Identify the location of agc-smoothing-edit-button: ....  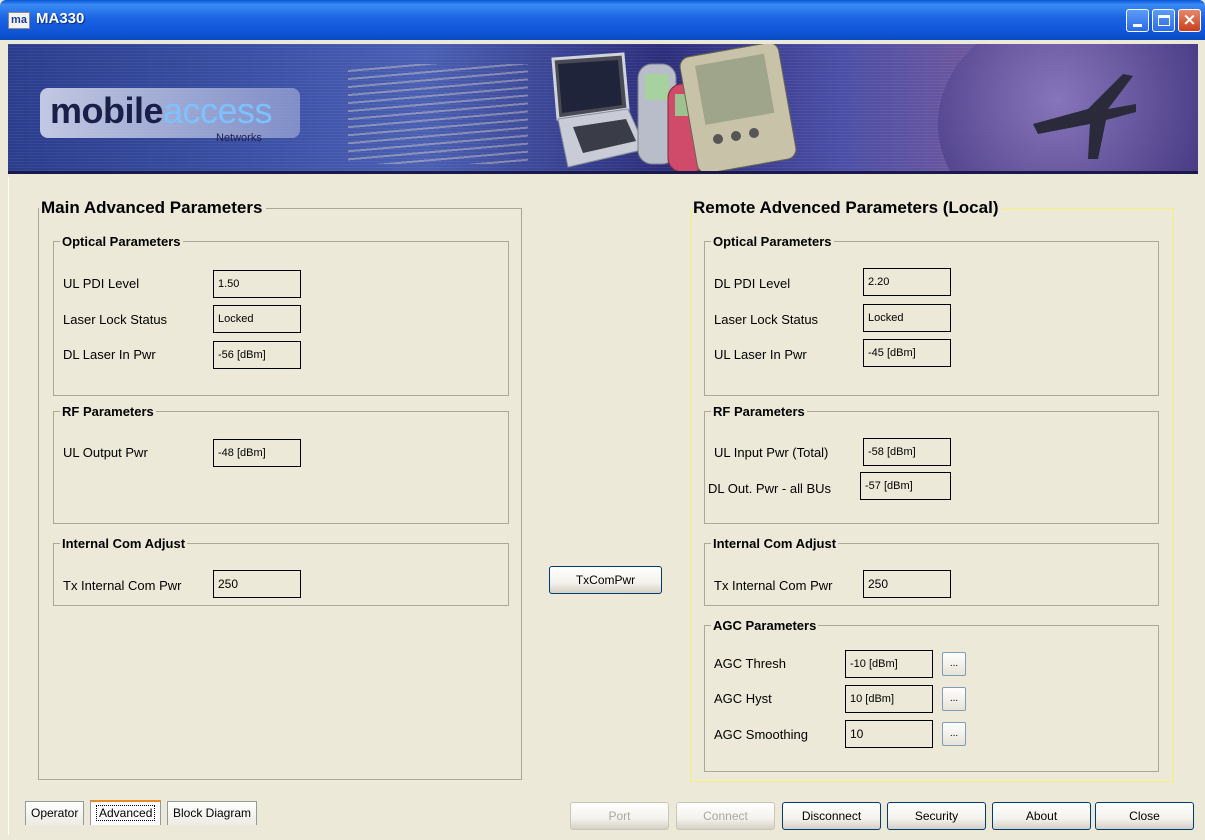
(954, 734).